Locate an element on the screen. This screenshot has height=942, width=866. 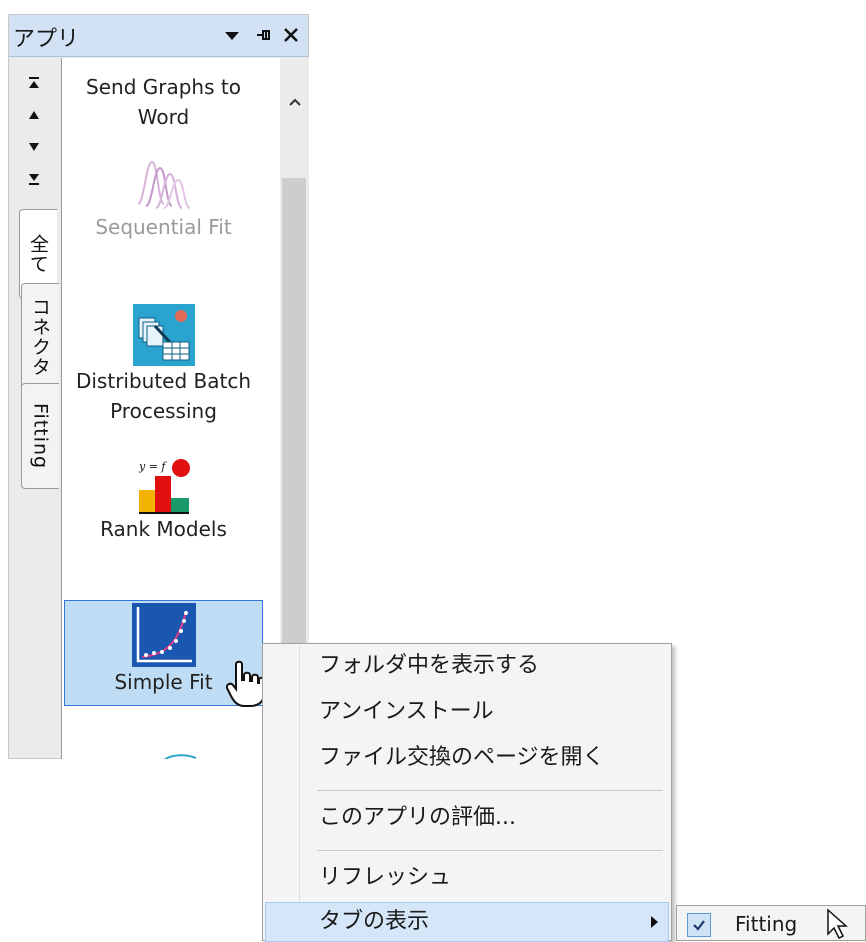
tab-fitting: Fitting is located at coordinates (40, 436).